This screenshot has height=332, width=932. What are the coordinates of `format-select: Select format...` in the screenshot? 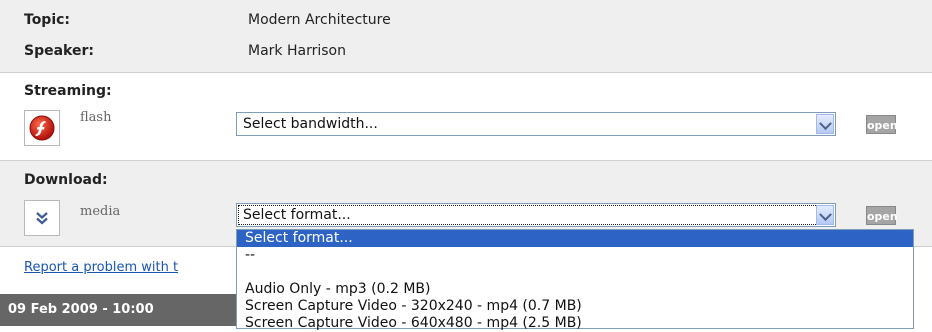 It's located at (536, 215).